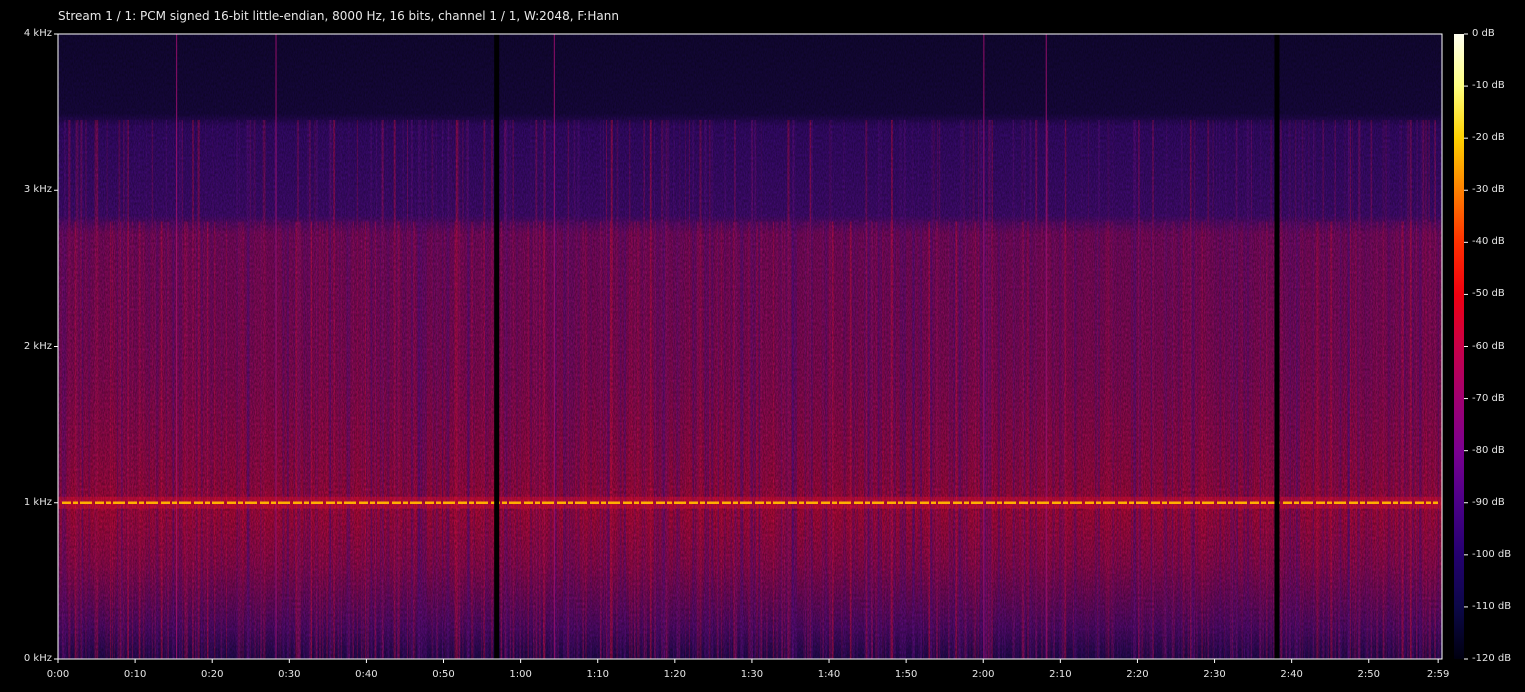 This screenshot has height=692, width=1525. What do you see at coordinates (1488, 242) in the screenshot?
I see `colorbar-tick-label: -40 dB` at bounding box center [1488, 242].